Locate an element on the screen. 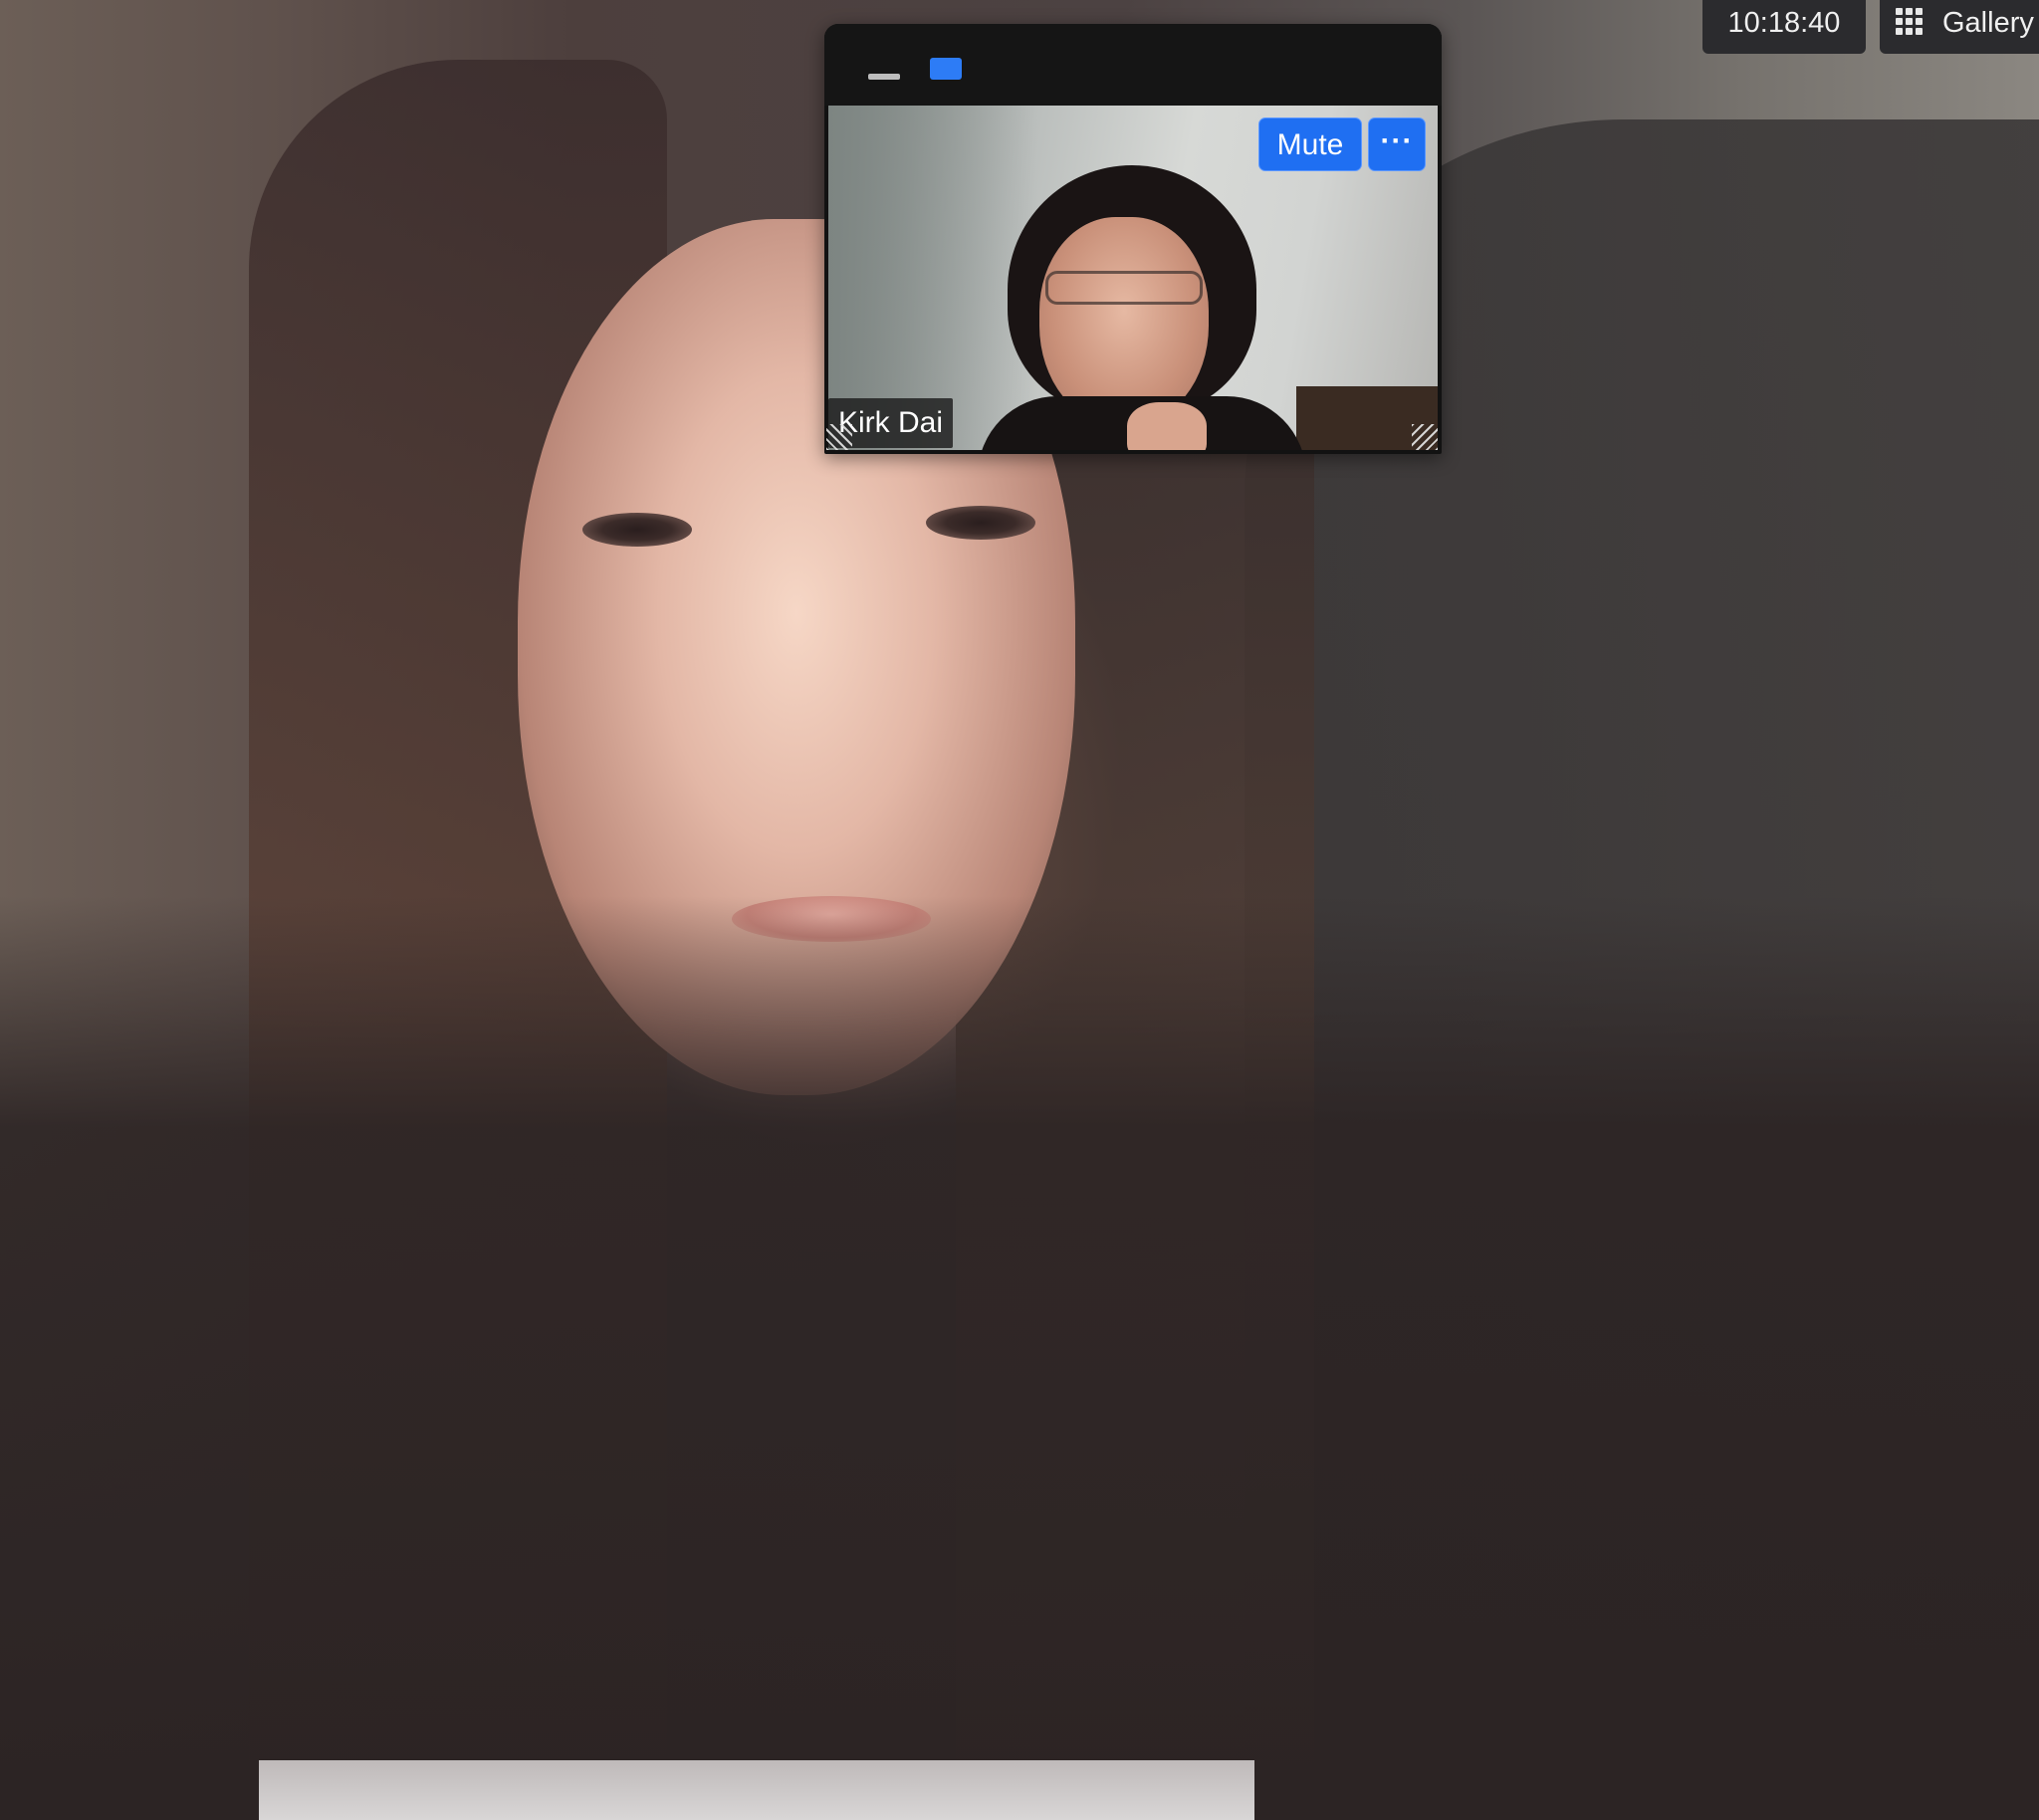  participant-glasses-shape is located at coordinates (1124, 288).